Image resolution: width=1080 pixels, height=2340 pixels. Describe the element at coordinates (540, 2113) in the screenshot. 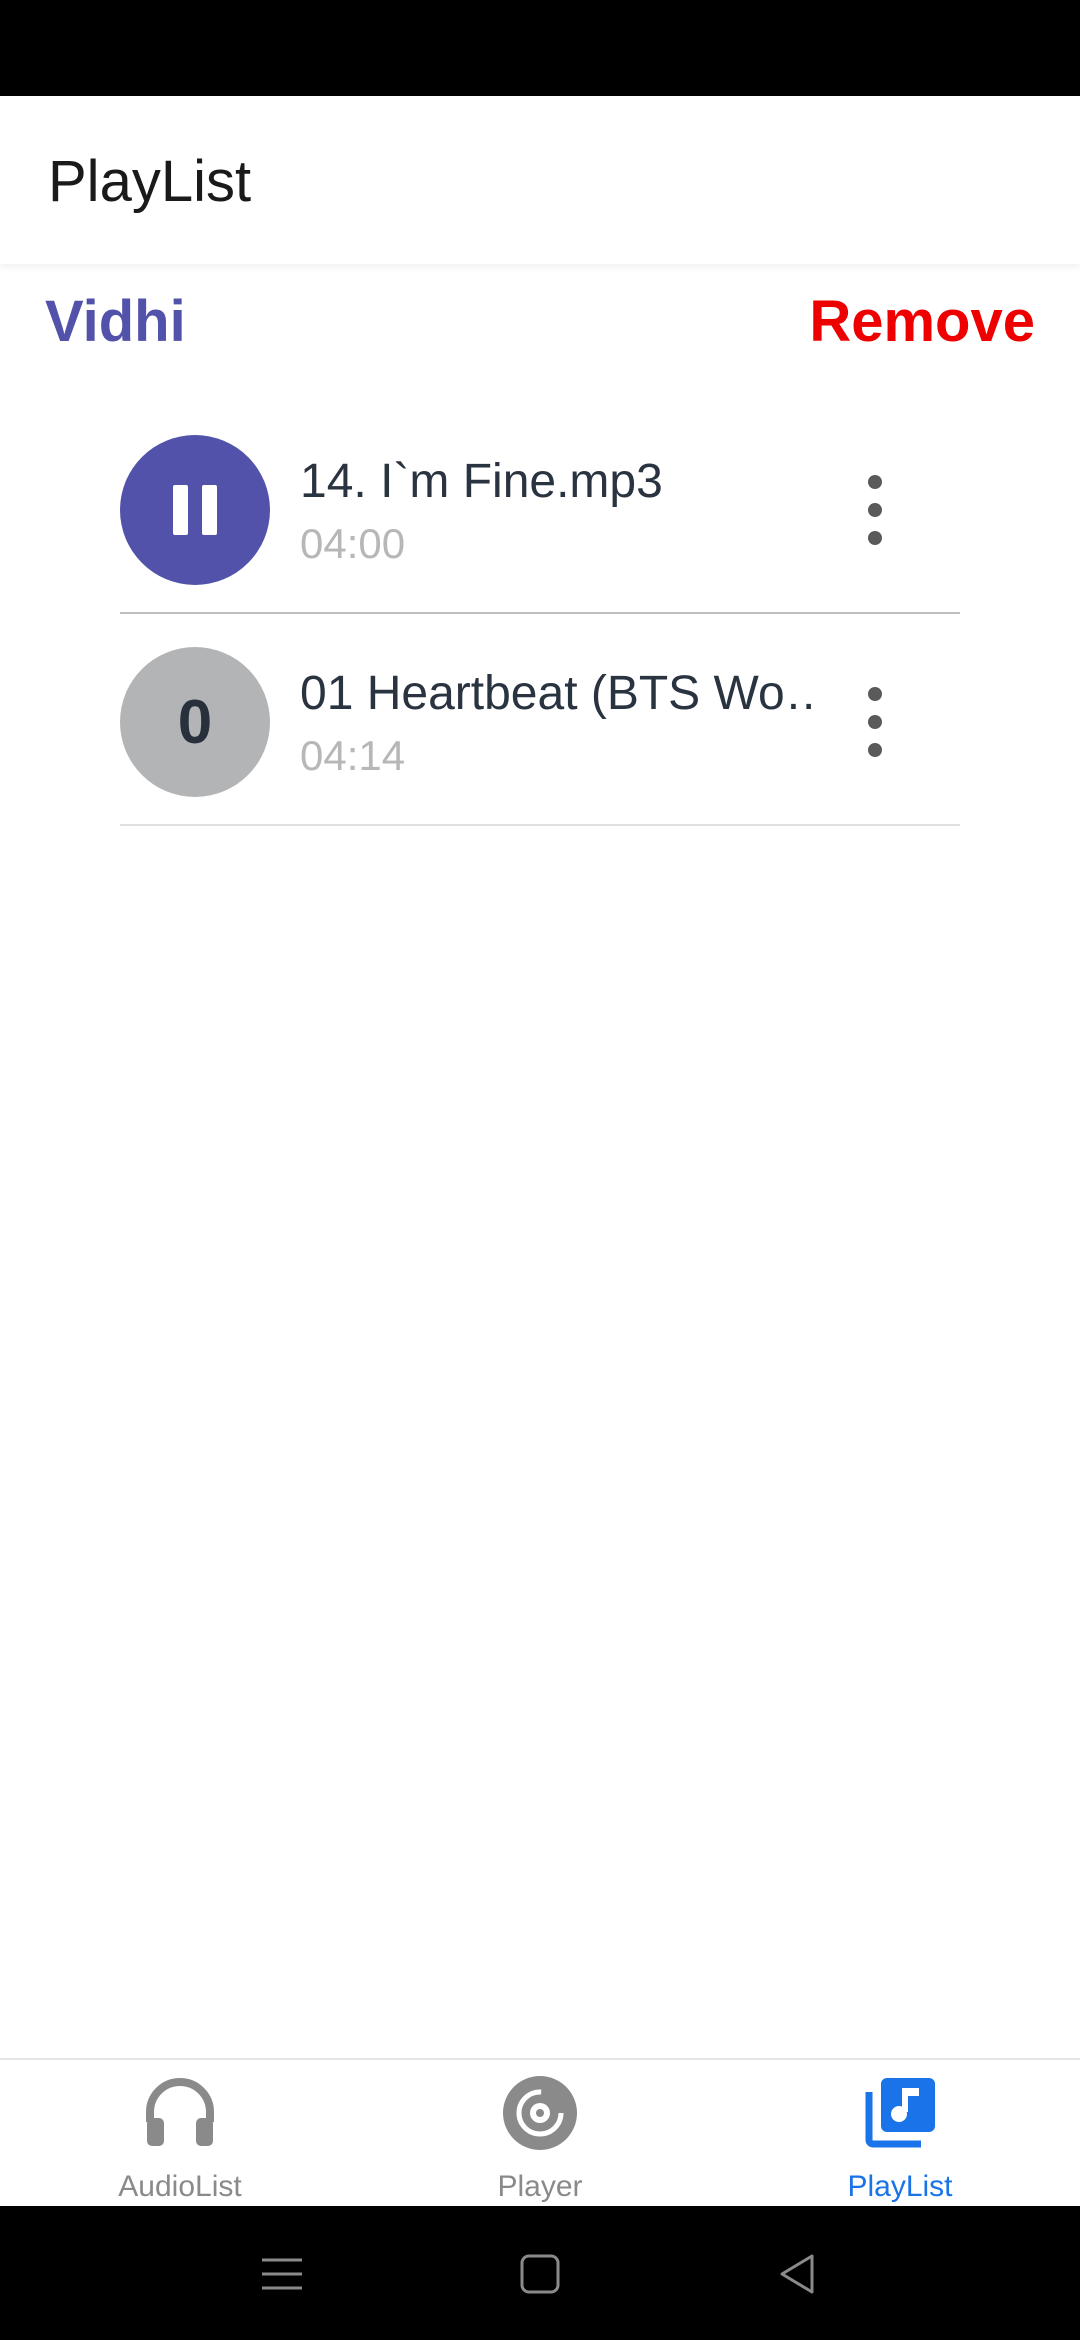

I see `disc-icon` at that location.